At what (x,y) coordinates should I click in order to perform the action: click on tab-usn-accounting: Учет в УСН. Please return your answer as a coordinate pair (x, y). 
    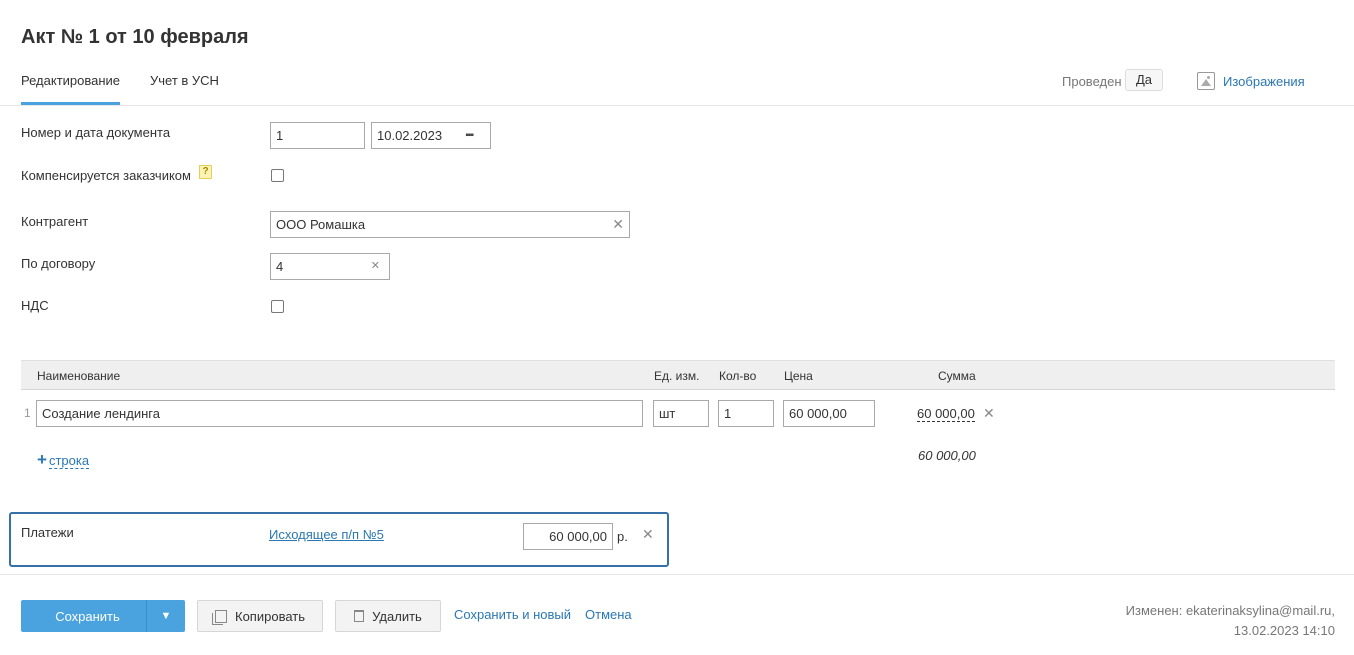
    Looking at the image, I should click on (184, 80).